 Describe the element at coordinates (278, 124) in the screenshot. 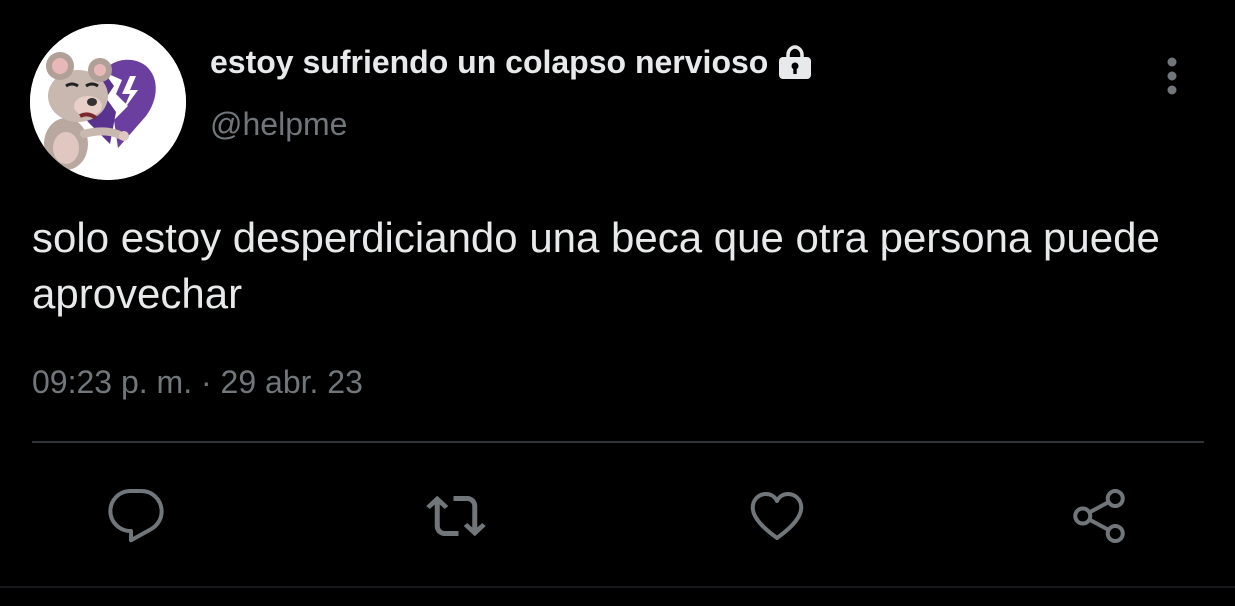

I see `user-handle: @helpme` at that location.